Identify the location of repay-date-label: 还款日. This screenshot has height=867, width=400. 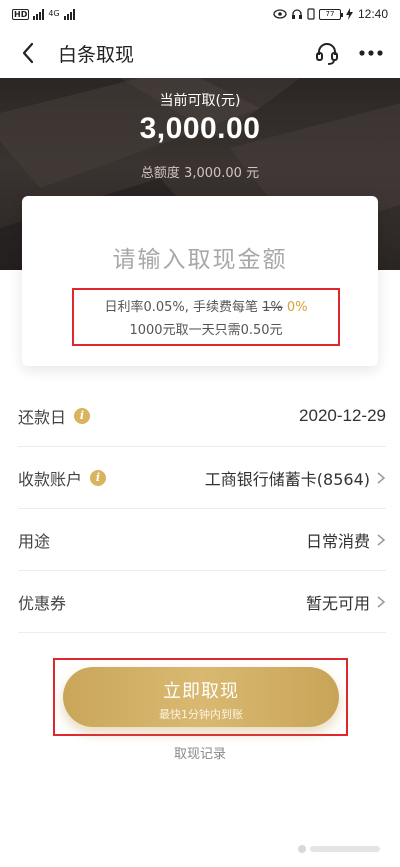
(42, 417).